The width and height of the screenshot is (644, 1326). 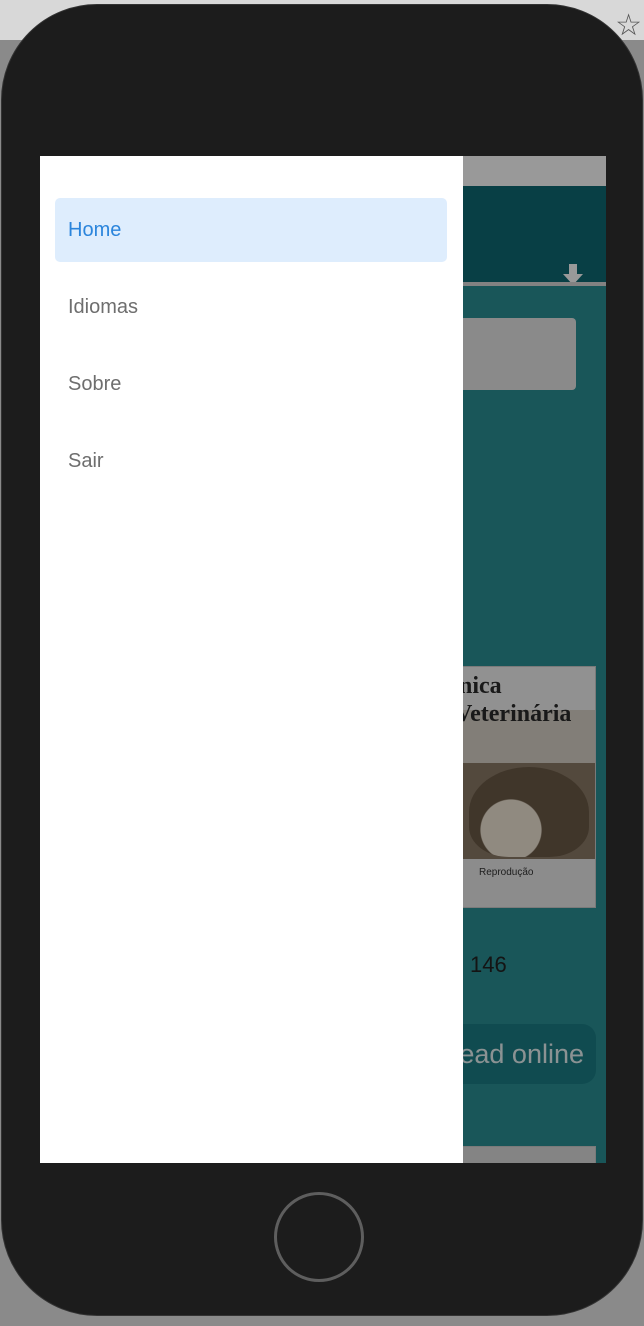 I want to click on drawer-item-sair: Sair, so click(x=251, y=461).